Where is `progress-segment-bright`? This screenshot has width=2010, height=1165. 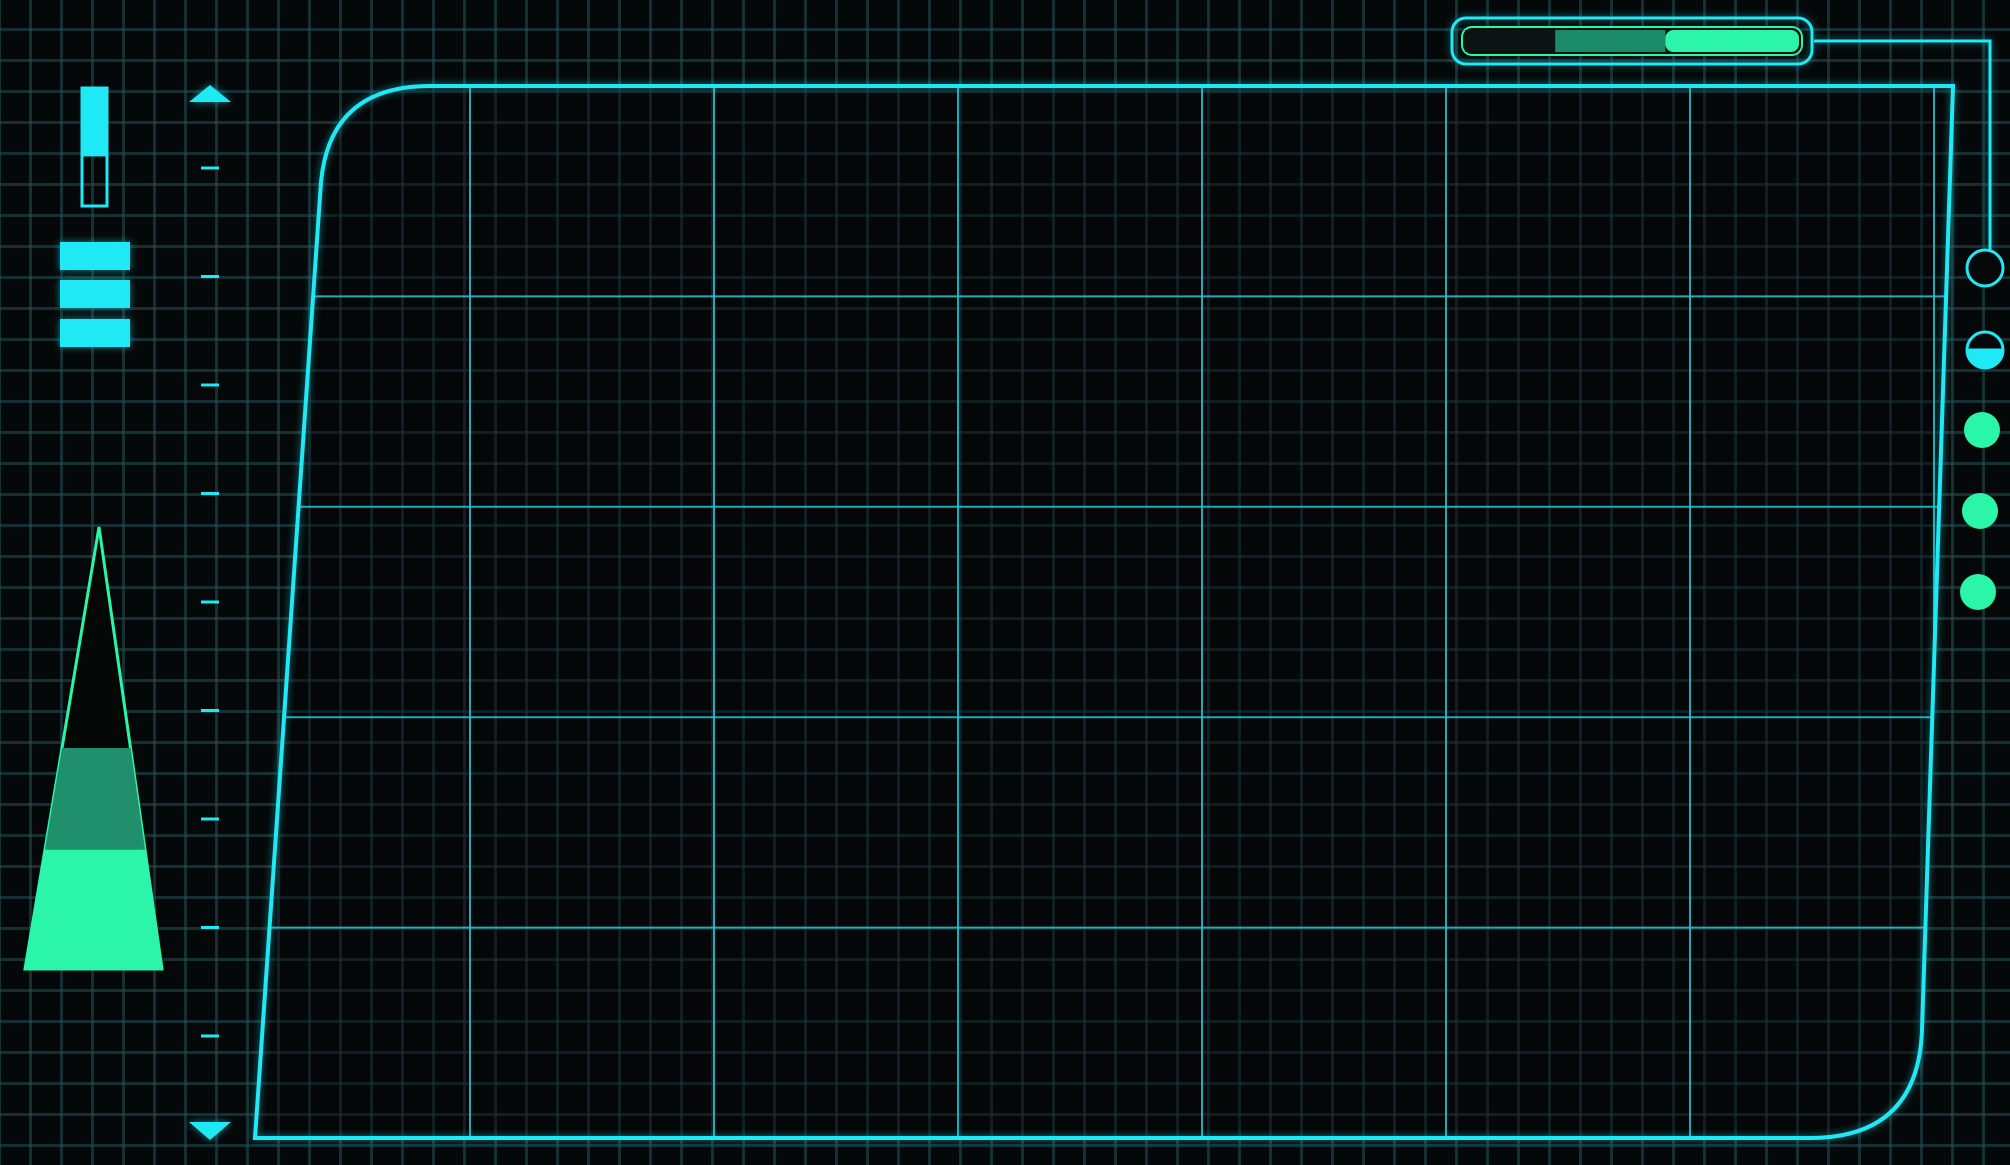
progress-segment-bright is located at coordinates (1732, 41).